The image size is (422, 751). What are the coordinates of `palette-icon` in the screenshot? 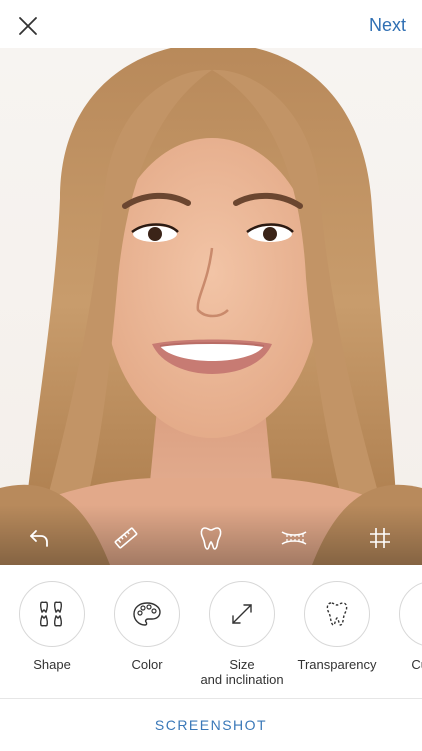 It's located at (147, 614).